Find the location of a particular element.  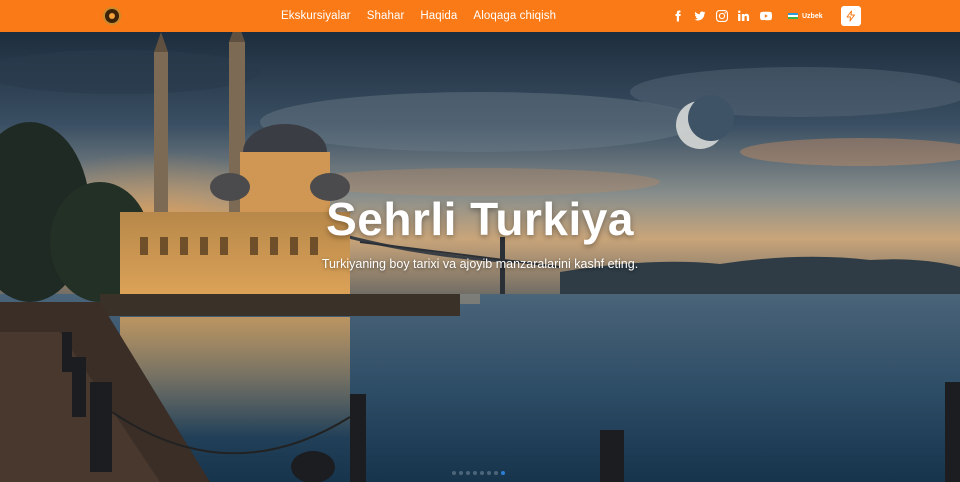

language-label: Uzbek is located at coordinates (812, 16).